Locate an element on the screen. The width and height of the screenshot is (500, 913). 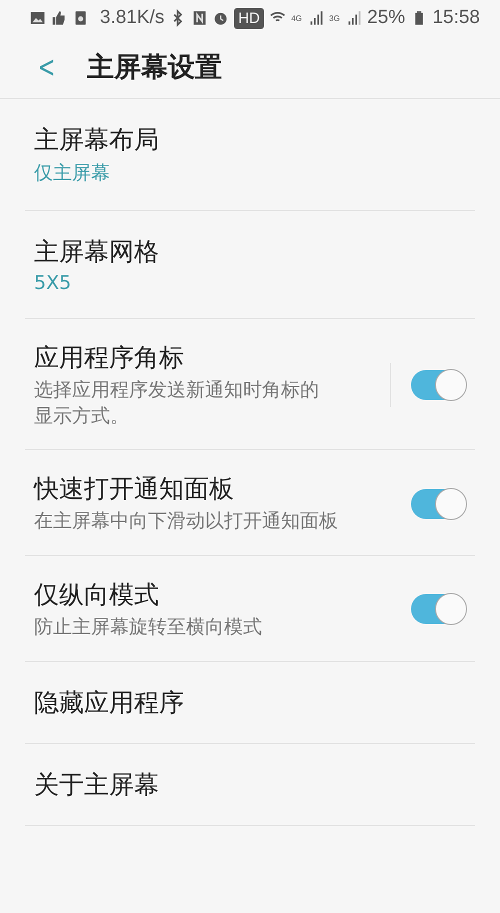
battery-percent: 25% is located at coordinates (386, 18).